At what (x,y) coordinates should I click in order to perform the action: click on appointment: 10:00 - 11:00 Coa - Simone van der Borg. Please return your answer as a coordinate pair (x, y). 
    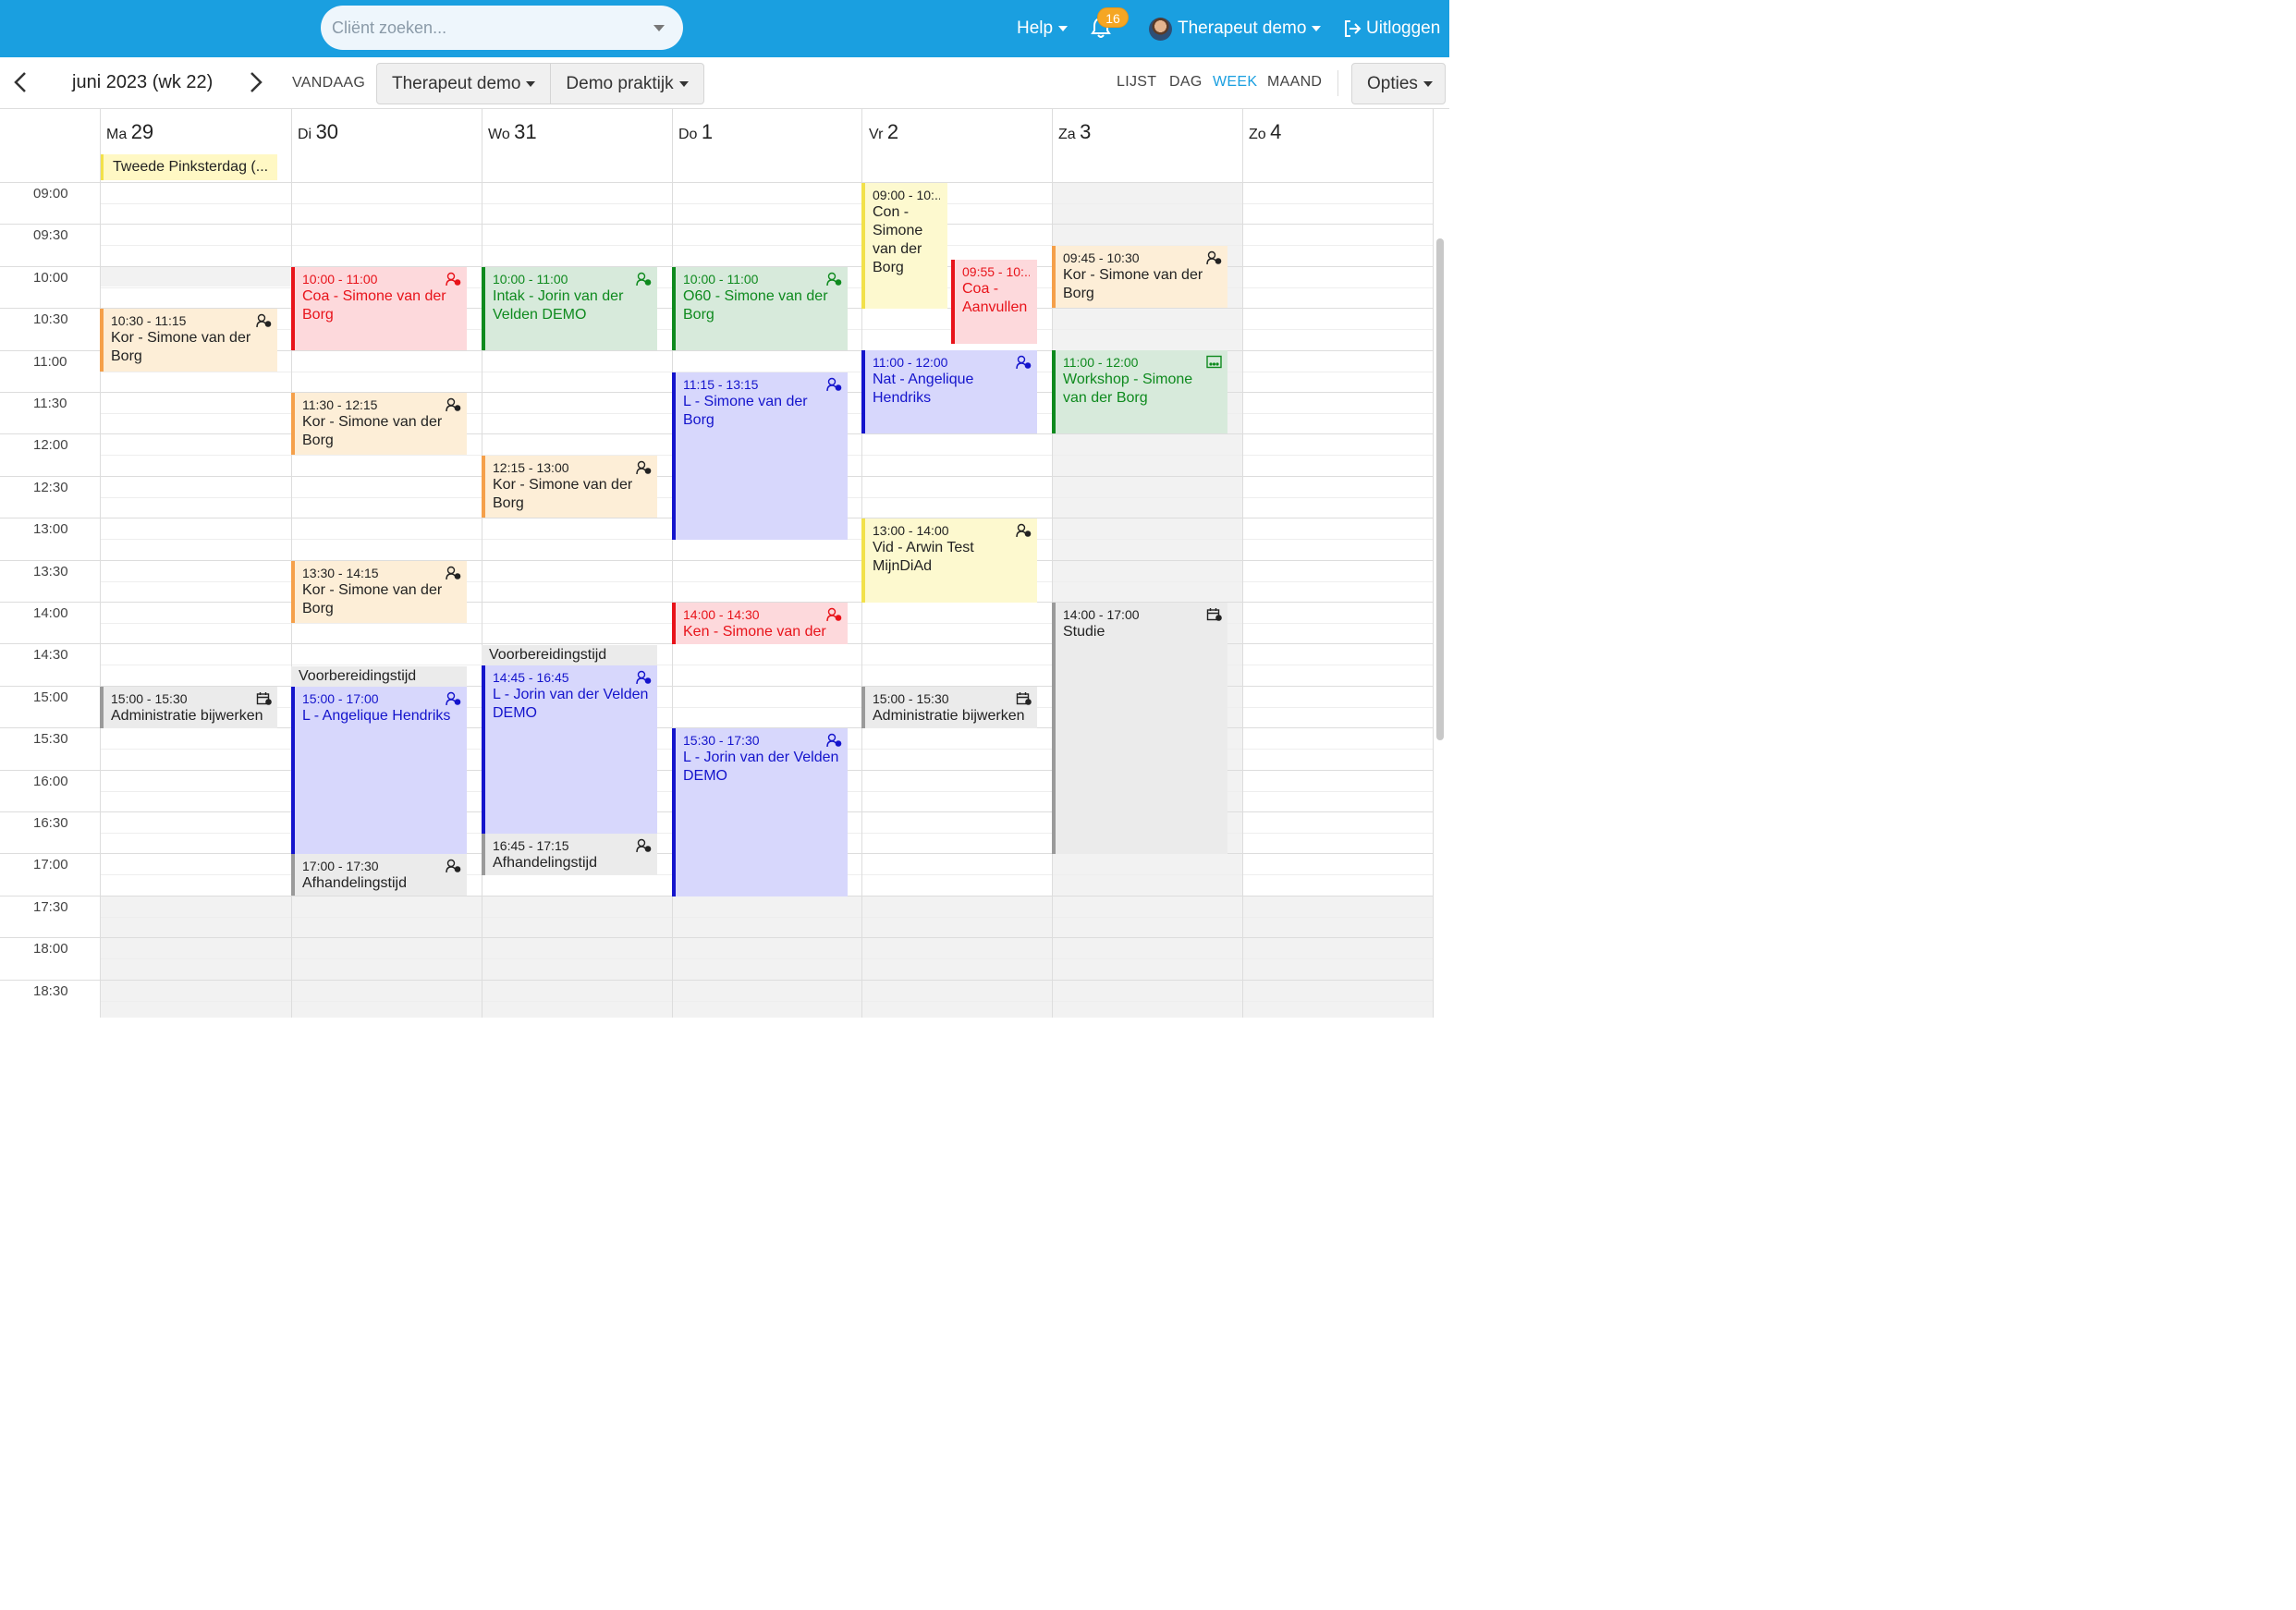
    Looking at the image, I should click on (379, 308).